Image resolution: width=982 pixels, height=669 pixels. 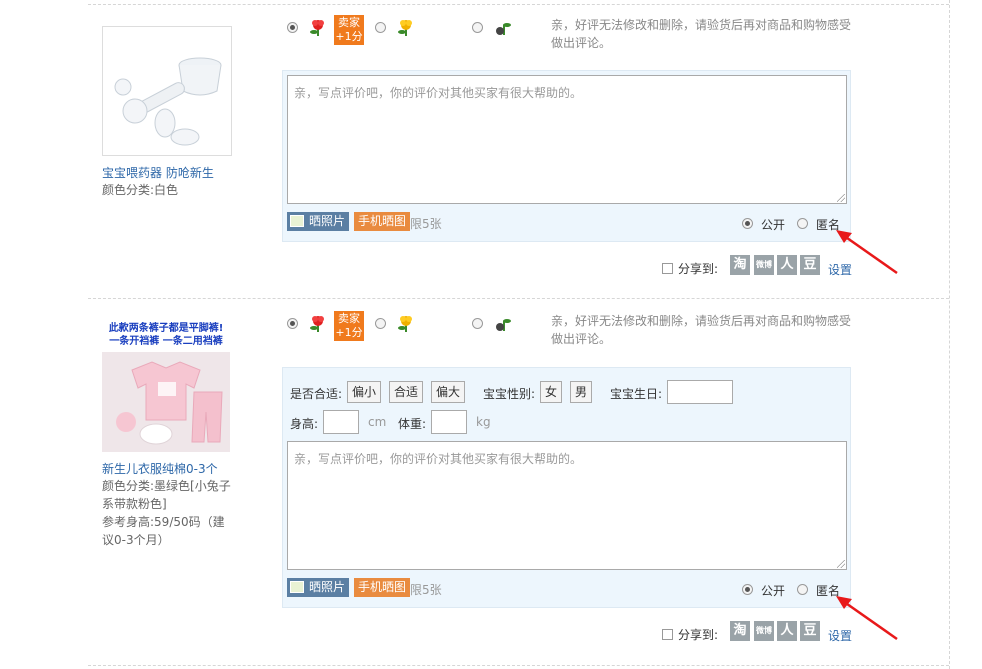 What do you see at coordinates (166, 387) in the screenshot?
I see `product-image-2: 此款两条裤子都是平脚裤! 一条开裆裤 一条二用裆裤` at bounding box center [166, 387].